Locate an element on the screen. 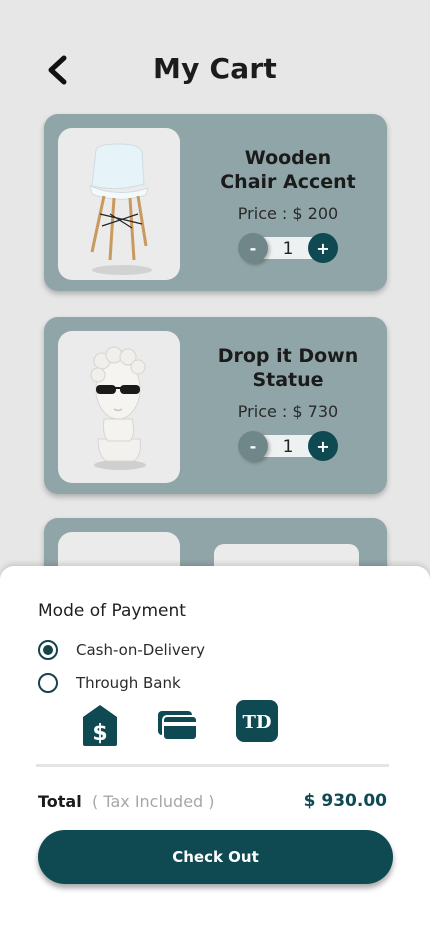 The width and height of the screenshot is (430, 932). item-info: Wooden Chair Accent Price : $ 200 1 - + is located at coordinates (288, 204).